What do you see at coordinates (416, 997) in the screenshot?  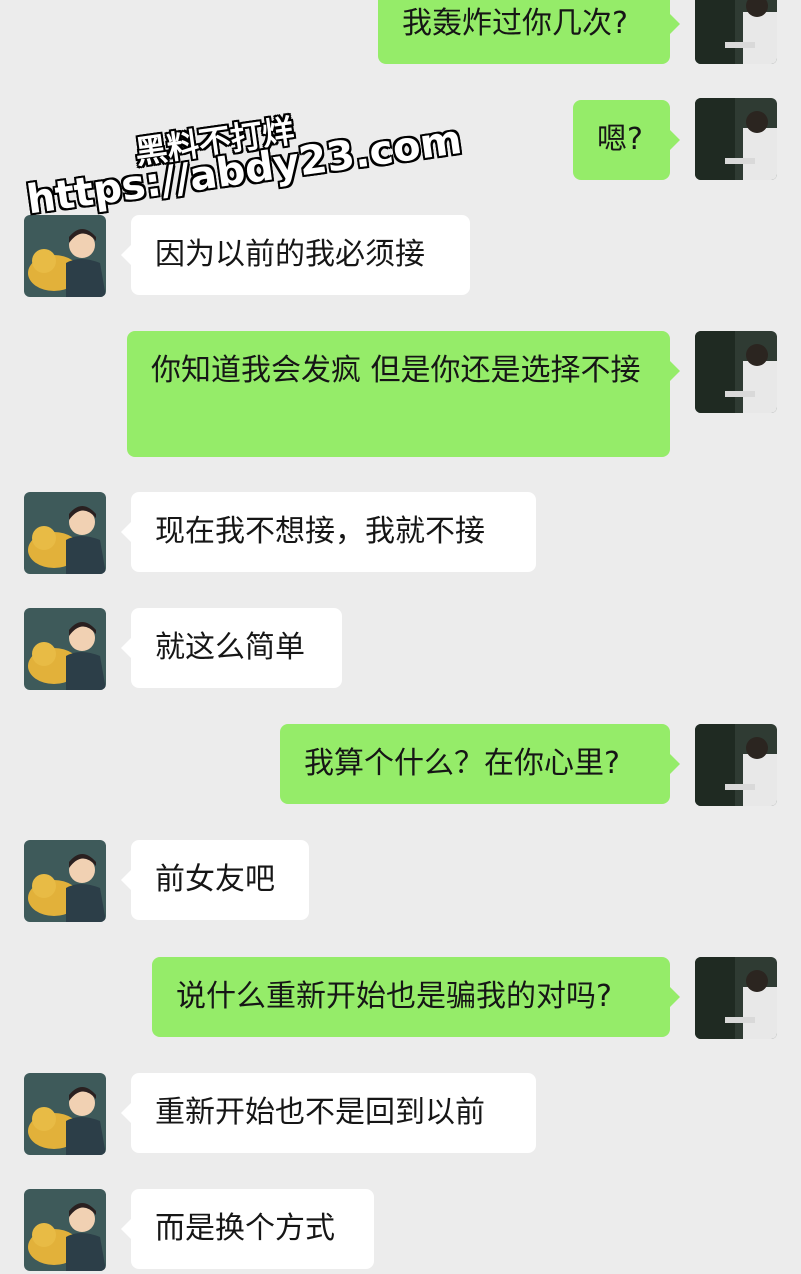 I see `message-bubble-sent: 说什么重新开始也是骗我的对吗?` at bounding box center [416, 997].